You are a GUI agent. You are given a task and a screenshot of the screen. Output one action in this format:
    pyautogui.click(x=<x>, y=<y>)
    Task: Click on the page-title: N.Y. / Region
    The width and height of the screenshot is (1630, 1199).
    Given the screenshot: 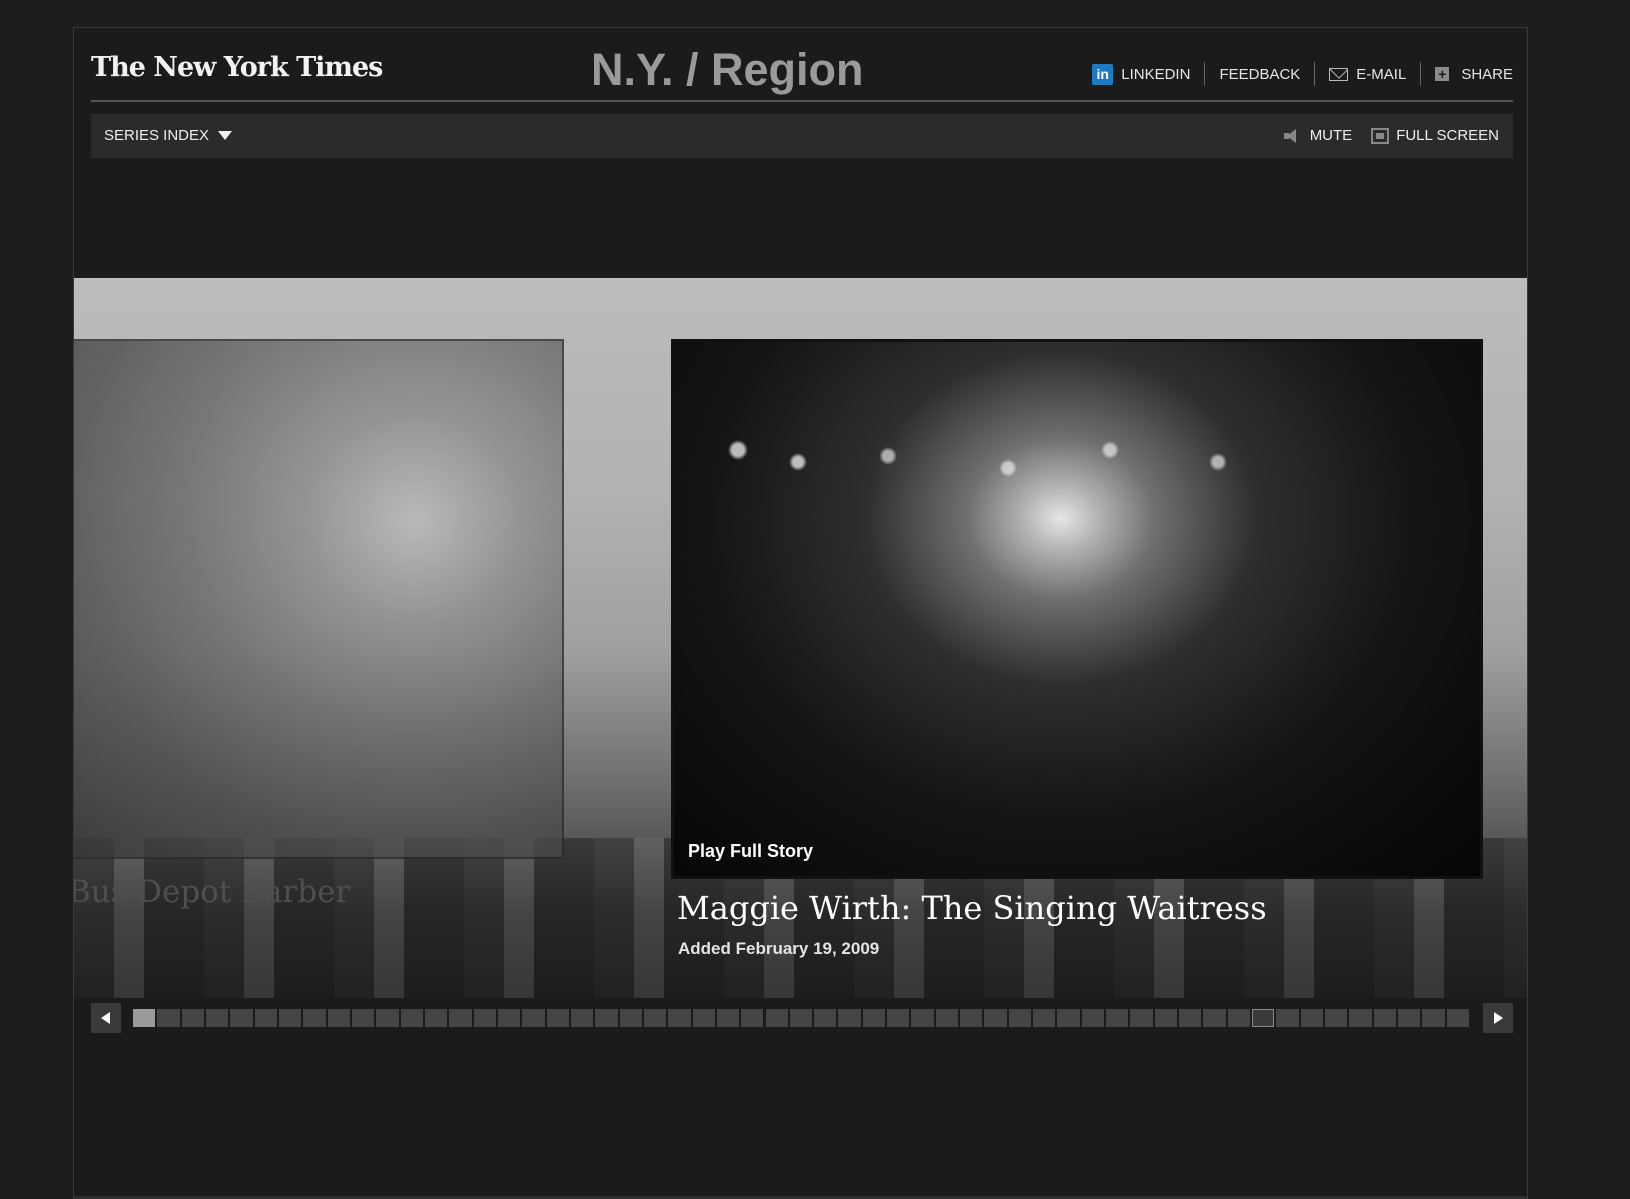 What is the action you would take?
    pyautogui.click(x=727, y=69)
    